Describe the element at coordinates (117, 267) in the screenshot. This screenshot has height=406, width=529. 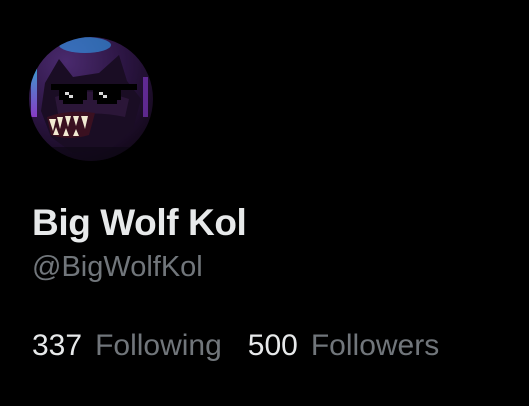
I see `user-handle: @BigWolfKol` at that location.